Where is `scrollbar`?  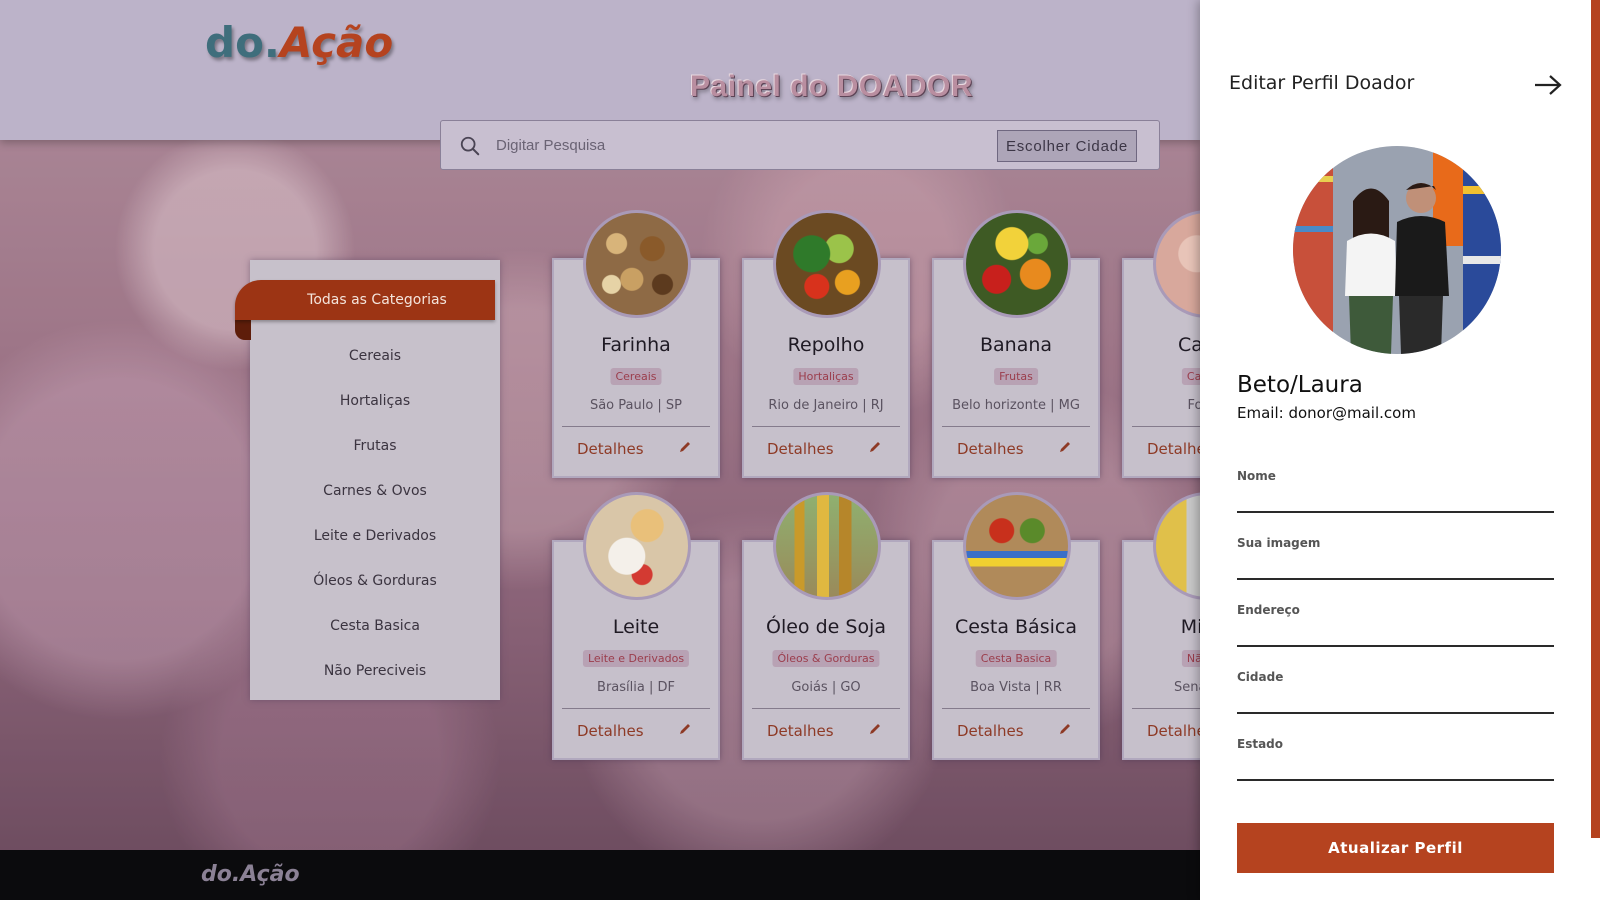
scrollbar is located at coordinates (1595, 419).